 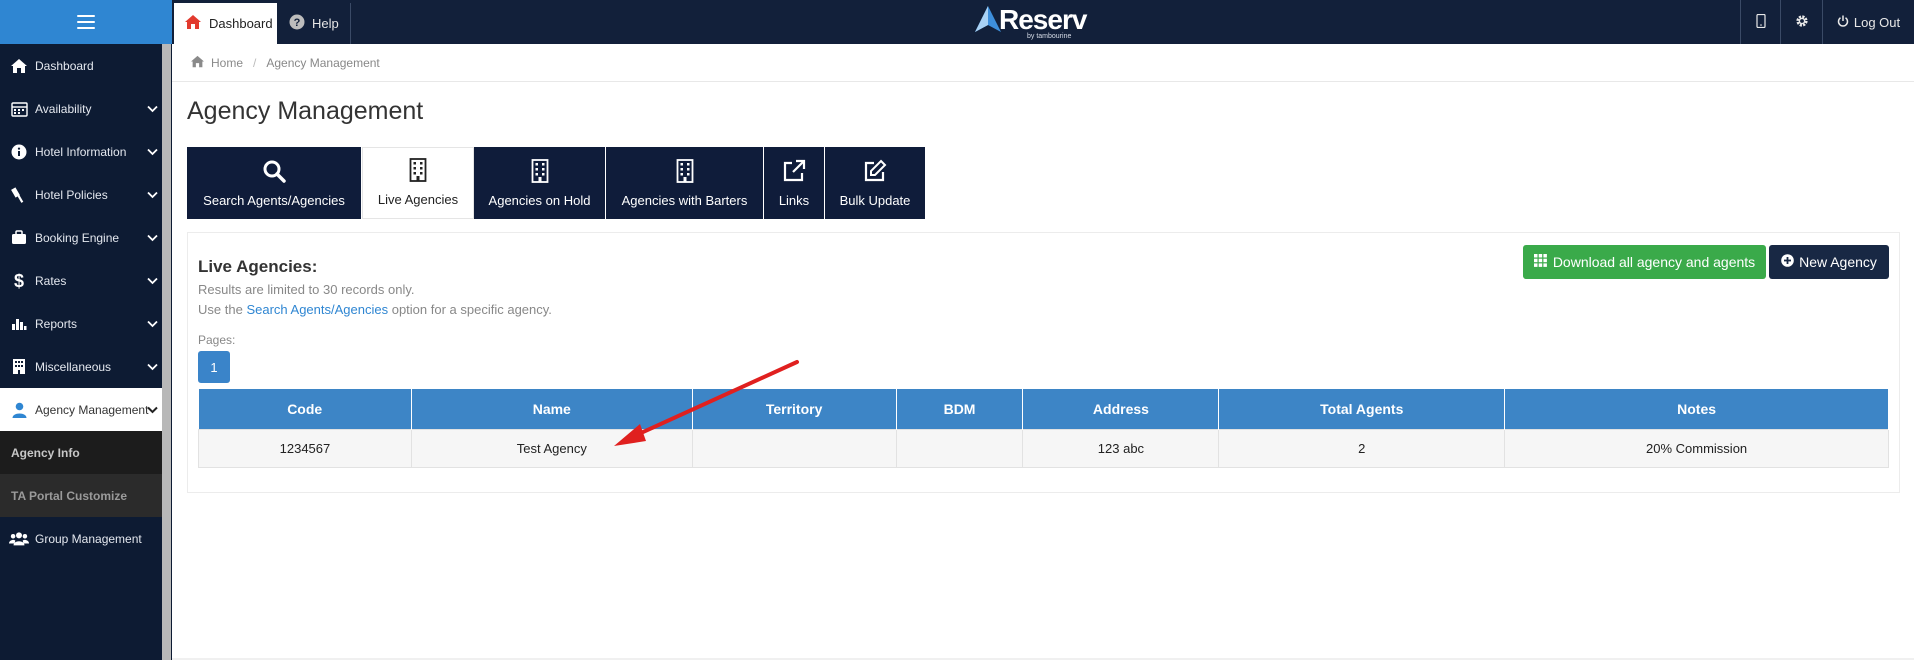 What do you see at coordinates (45, 452) in the screenshot?
I see `sidebar-subitem-label: Agency Info` at bounding box center [45, 452].